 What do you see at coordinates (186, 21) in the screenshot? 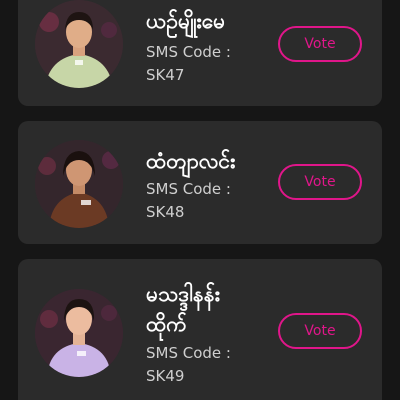
I see `contestant-name: ယဉ်မျိုးမေ` at bounding box center [186, 21].